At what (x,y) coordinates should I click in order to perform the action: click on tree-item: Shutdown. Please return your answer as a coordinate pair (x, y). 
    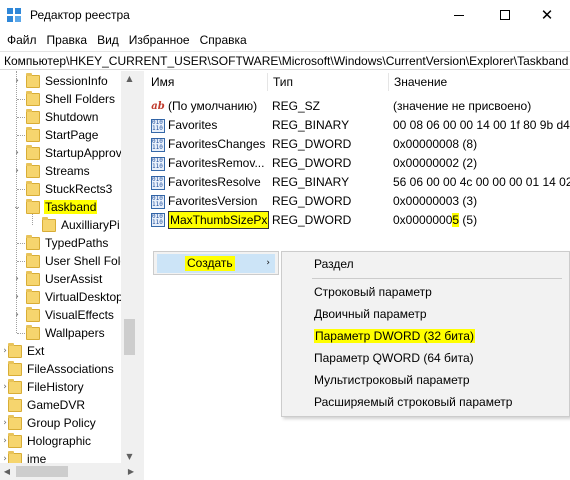
    Looking at the image, I should click on (62, 117).